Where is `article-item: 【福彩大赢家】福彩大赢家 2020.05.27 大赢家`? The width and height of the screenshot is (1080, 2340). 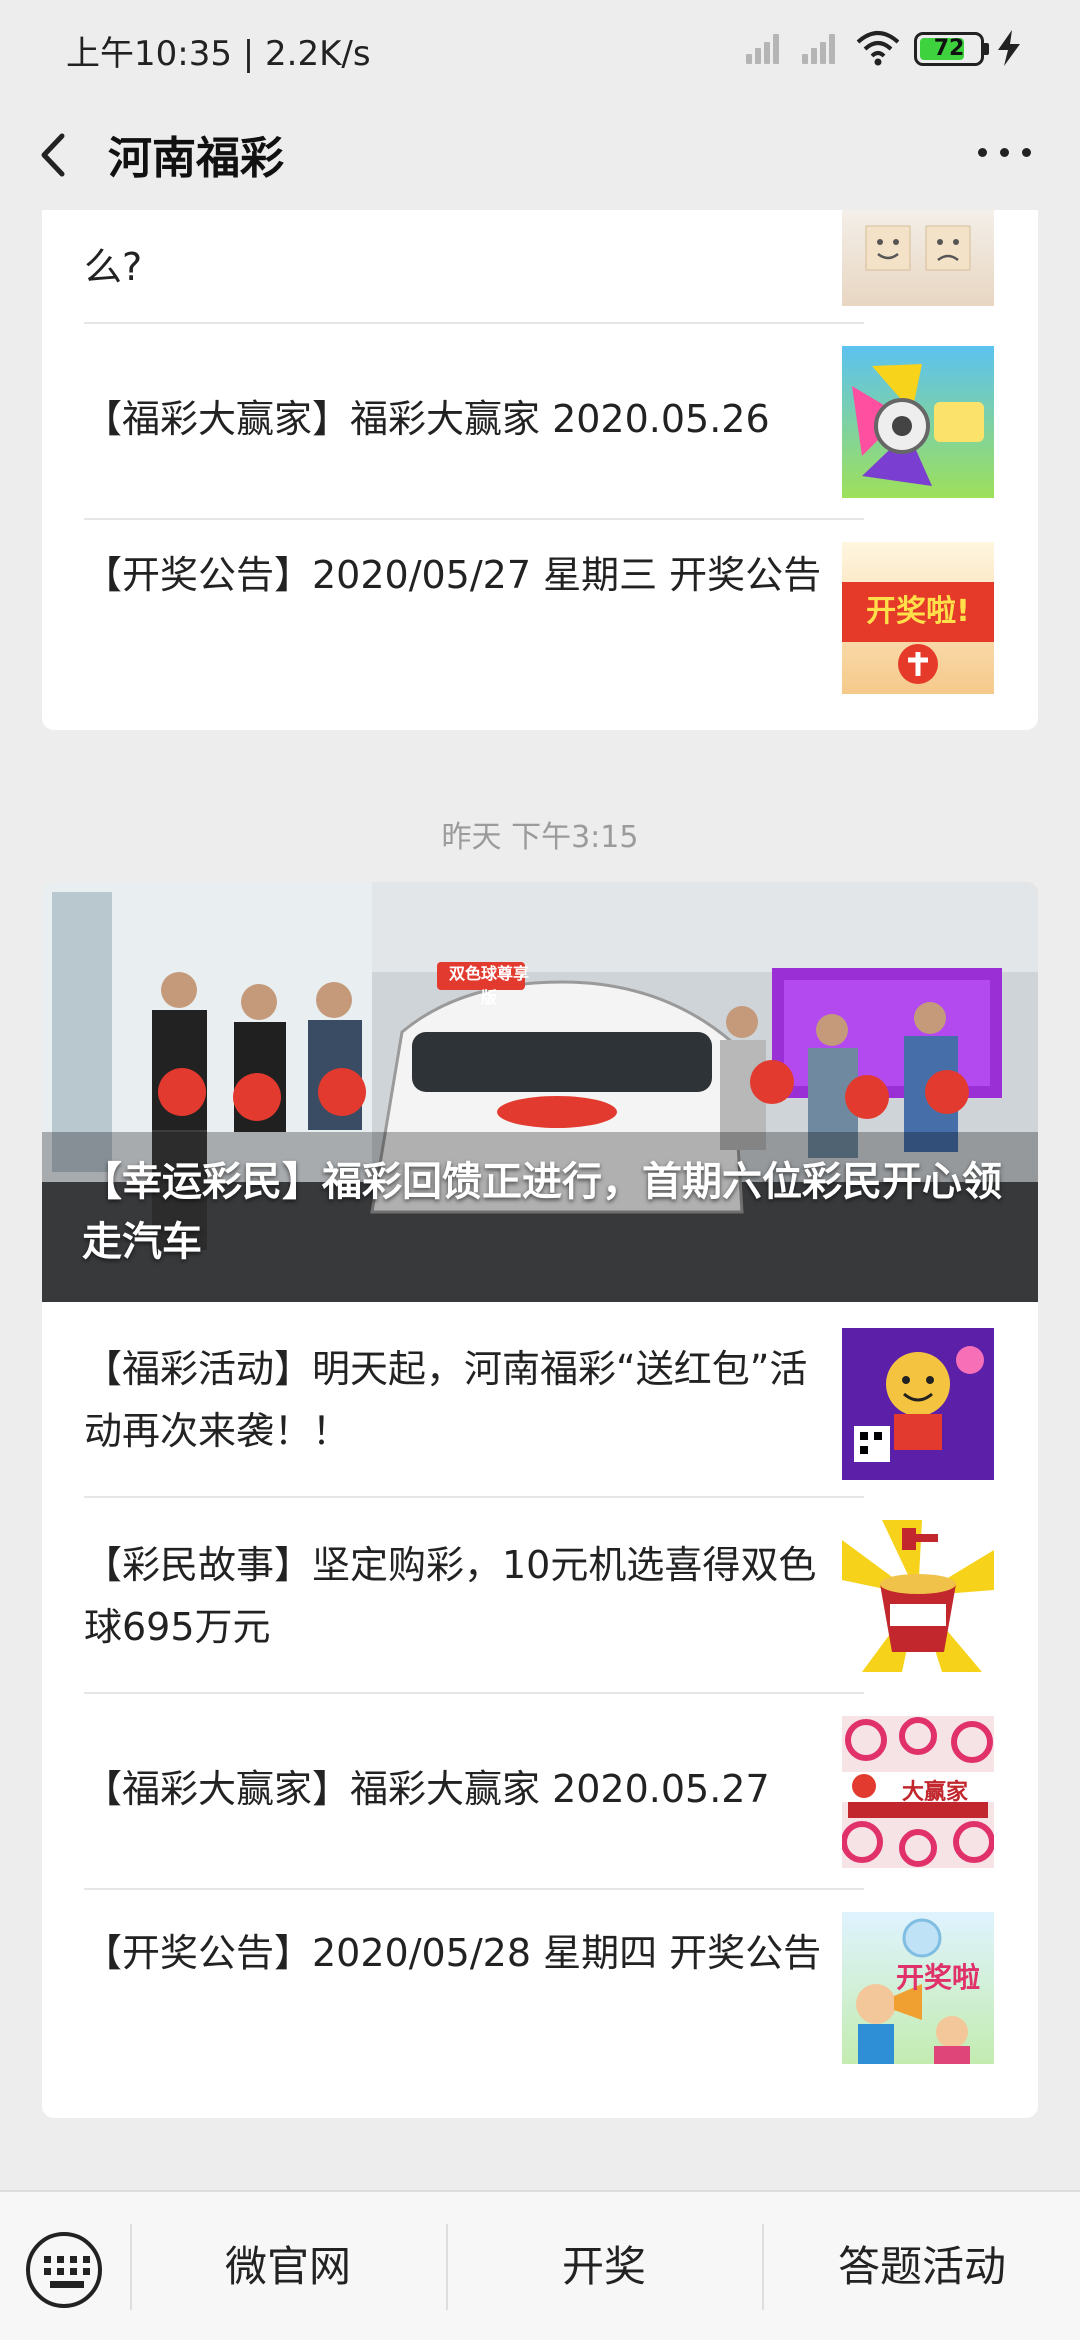 article-item: 【福彩大赢家】福彩大赢家 2020.05.27 大赢家 is located at coordinates (540, 1792).